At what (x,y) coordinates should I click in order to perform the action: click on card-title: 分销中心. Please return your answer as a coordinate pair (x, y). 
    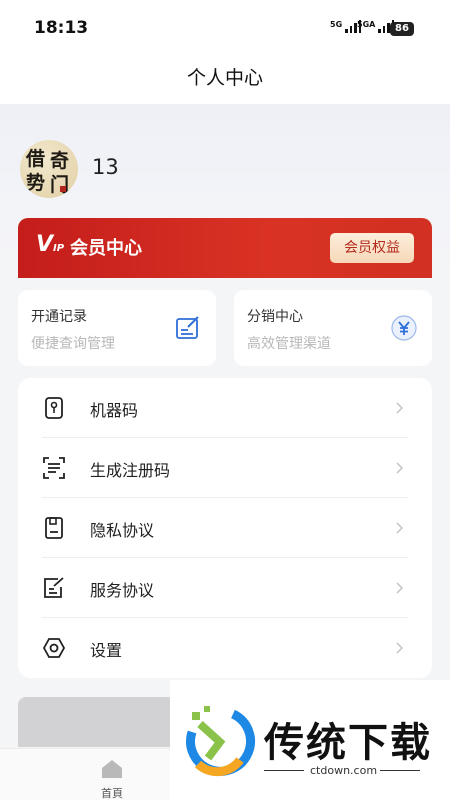
    Looking at the image, I should click on (275, 317).